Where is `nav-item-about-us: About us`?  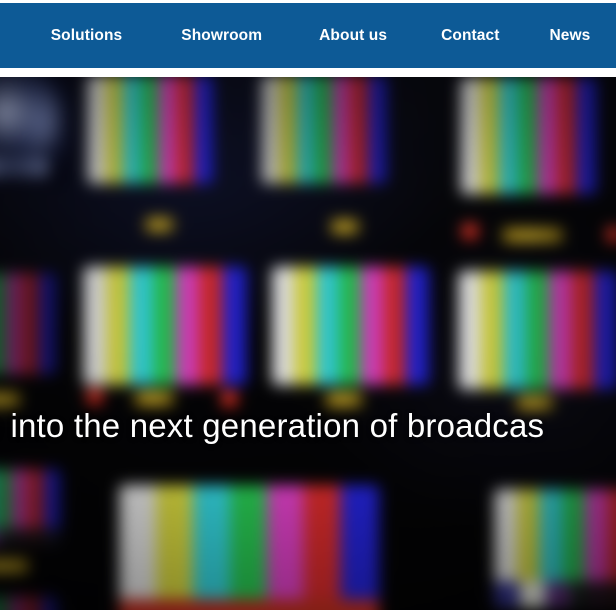
nav-item-about-us: About us is located at coordinates (353, 36).